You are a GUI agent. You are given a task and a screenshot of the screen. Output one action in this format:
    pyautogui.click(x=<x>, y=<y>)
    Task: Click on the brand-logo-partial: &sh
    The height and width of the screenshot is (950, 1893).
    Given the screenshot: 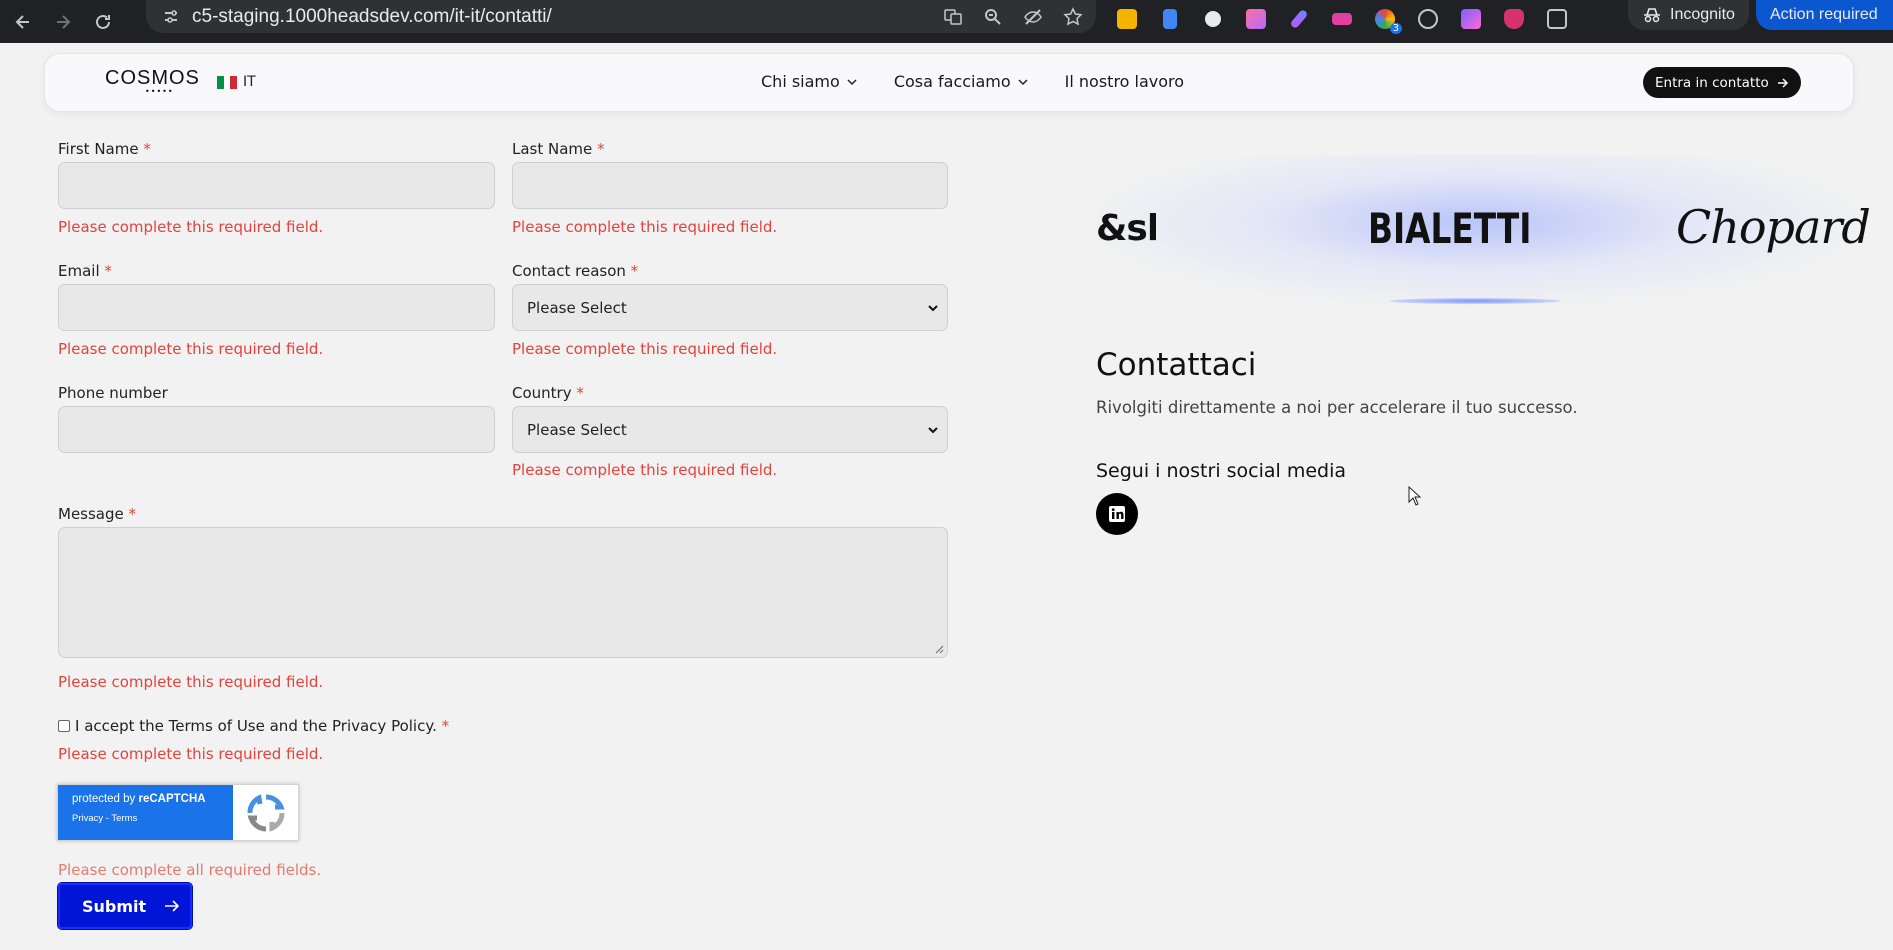 What is the action you would take?
    pyautogui.click(x=1126, y=228)
    